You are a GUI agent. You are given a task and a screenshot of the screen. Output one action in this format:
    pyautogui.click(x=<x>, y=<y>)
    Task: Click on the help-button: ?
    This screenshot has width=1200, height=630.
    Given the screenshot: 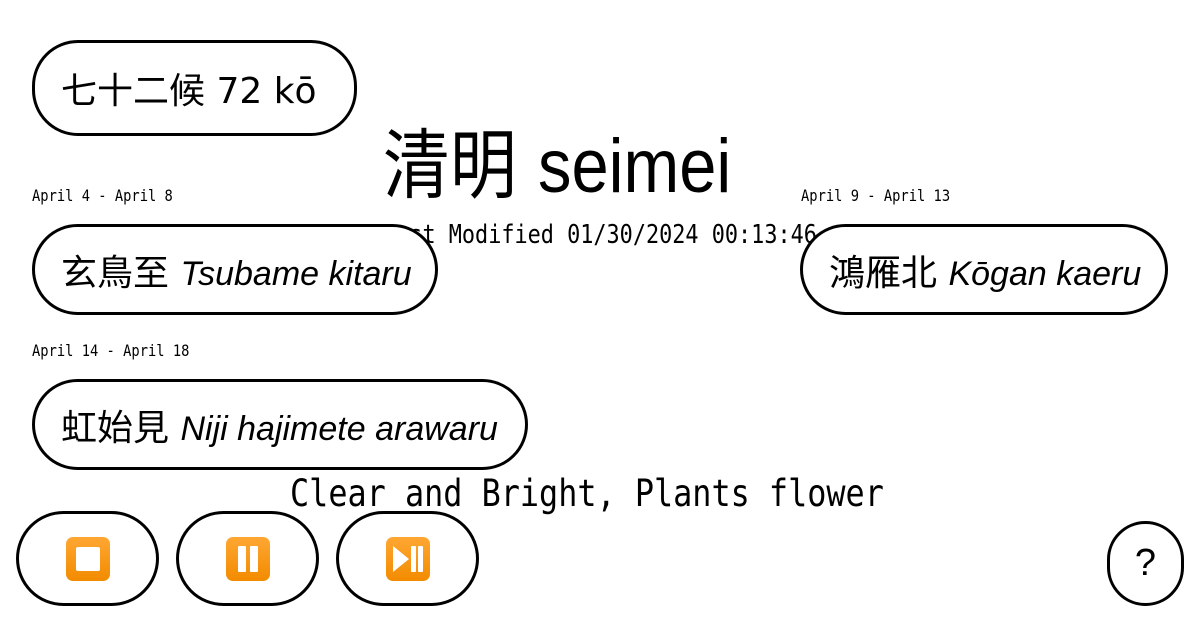 What is the action you would take?
    pyautogui.click(x=1145, y=563)
    